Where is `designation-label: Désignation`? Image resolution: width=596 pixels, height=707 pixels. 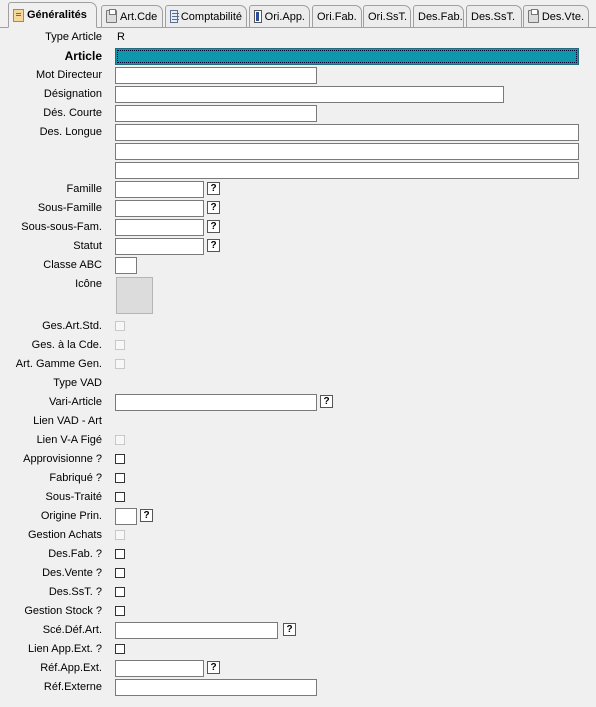 designation-label: Désignation is located at coordinates (72, 94).